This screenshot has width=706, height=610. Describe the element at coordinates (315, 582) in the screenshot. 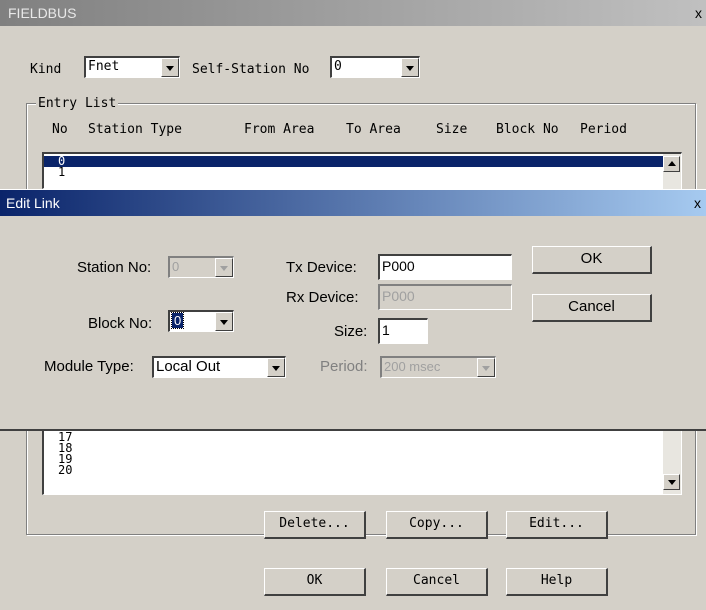

I see `ok-button: OK` at that location.